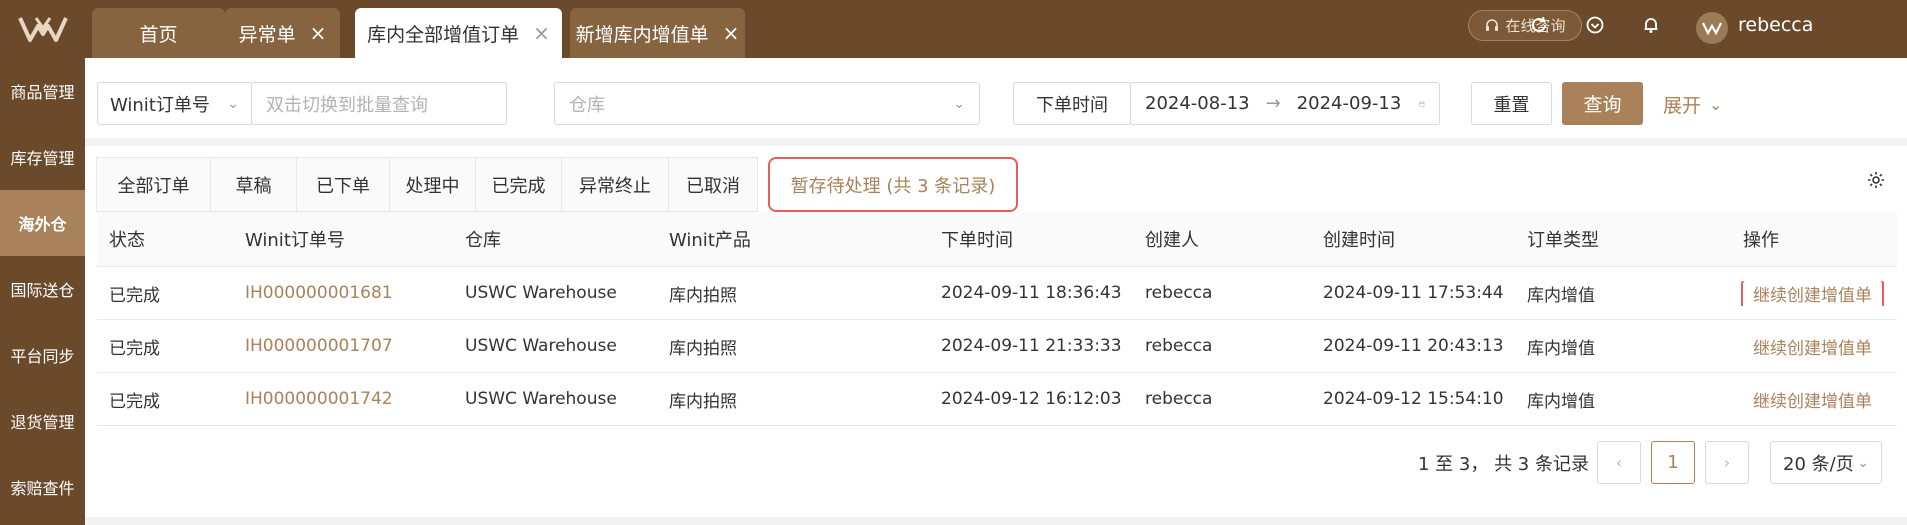 The width and height of the screenshot is (1907, 525). What do you see at coordinates (1525, 25) in the screenshot?
I see `online-consult-button: 在线咨询` at bounding box center [1525, 25].